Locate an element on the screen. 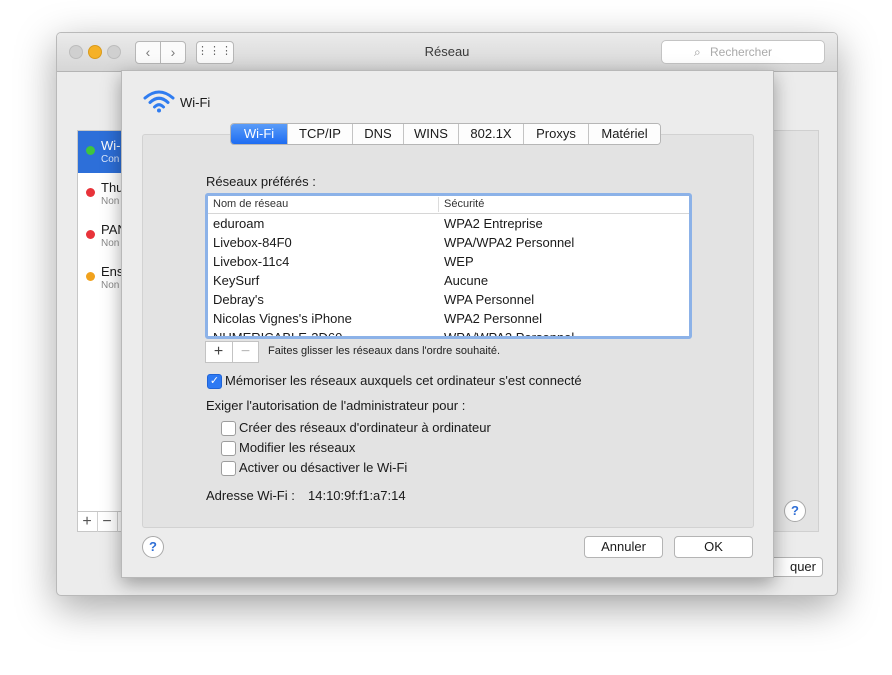  table-row: Debray's WPA Personnel is located at coordinates (448, 299).